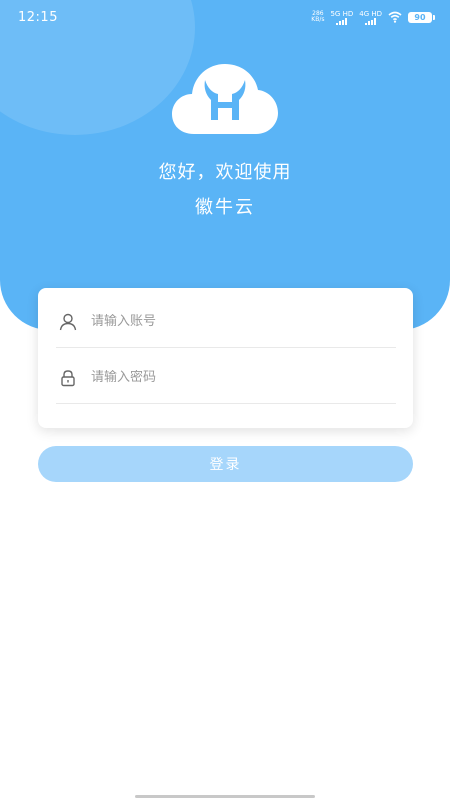 This screenshot has height=800, width=450. I want to click on lock-icon, so click(68, 377).